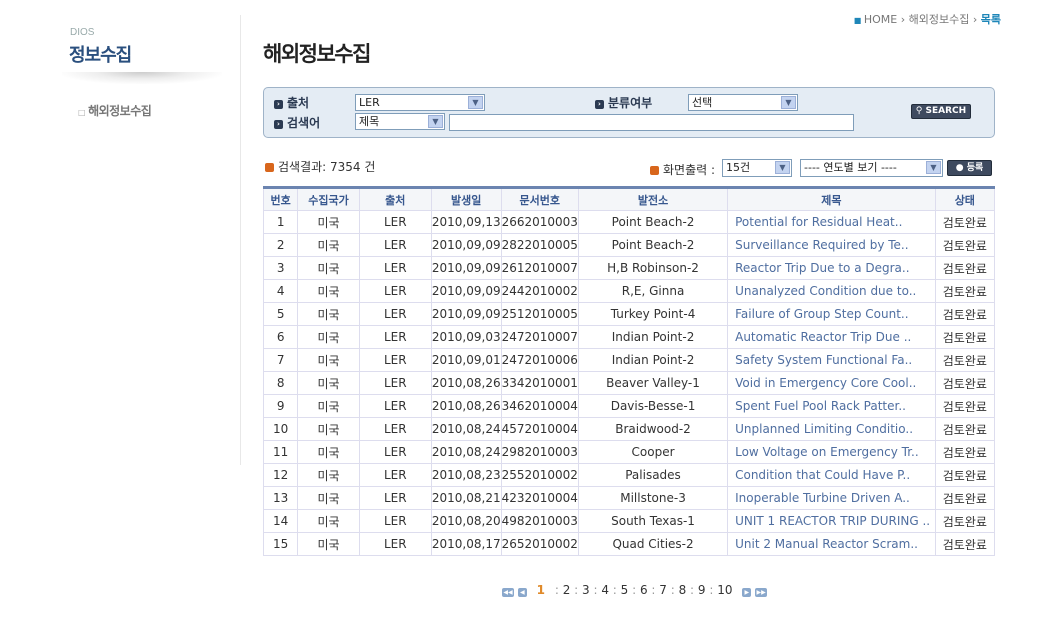 This screenshot has width=1059, height=631. Describe the element at coordinates (280, 498) in the screenshot. I see `cell-row-number: 13` at that location.